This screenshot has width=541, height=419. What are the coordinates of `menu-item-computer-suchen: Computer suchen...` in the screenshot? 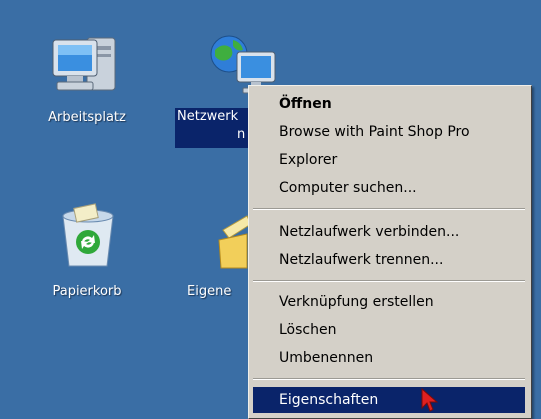 It's located at (389, 188).